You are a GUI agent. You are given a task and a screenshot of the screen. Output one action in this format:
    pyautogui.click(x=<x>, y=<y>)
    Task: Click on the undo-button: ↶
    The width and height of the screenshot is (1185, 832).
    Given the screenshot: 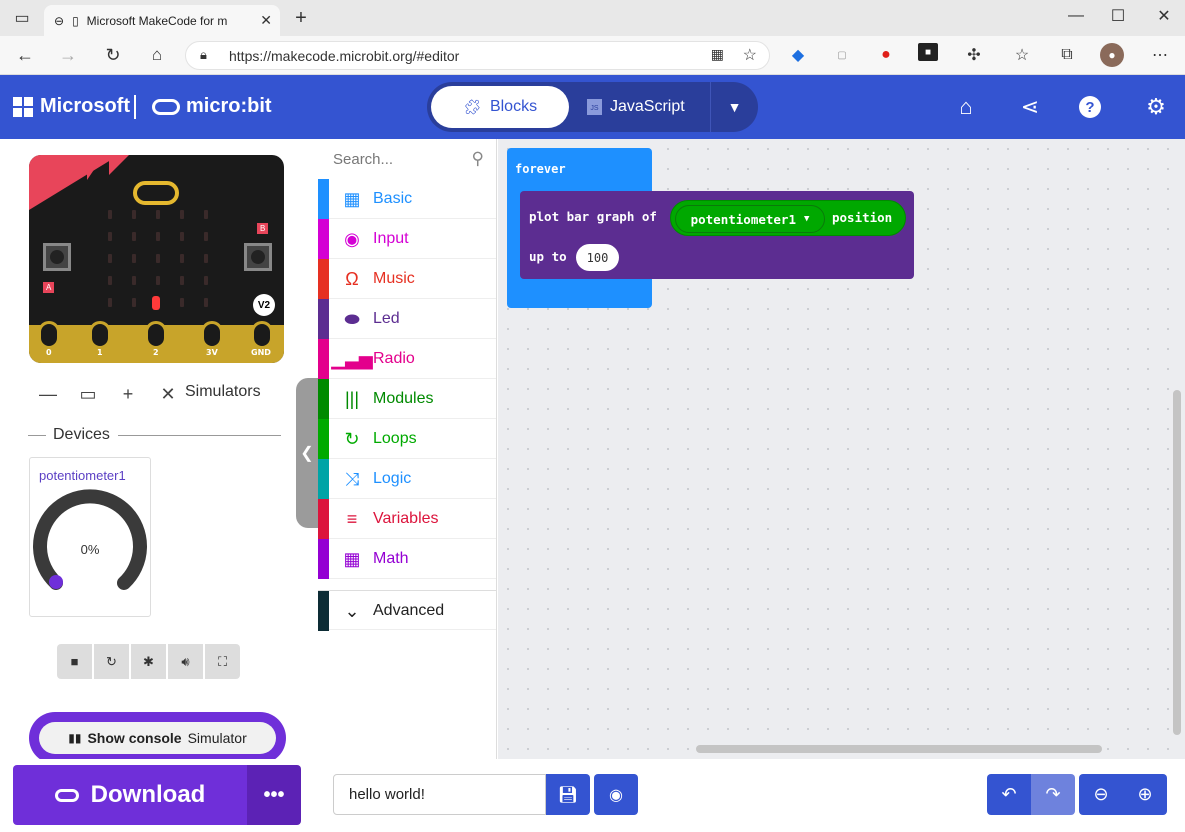 What is the action you would take?
    pyautogui.click(x=1009, y=794)
    